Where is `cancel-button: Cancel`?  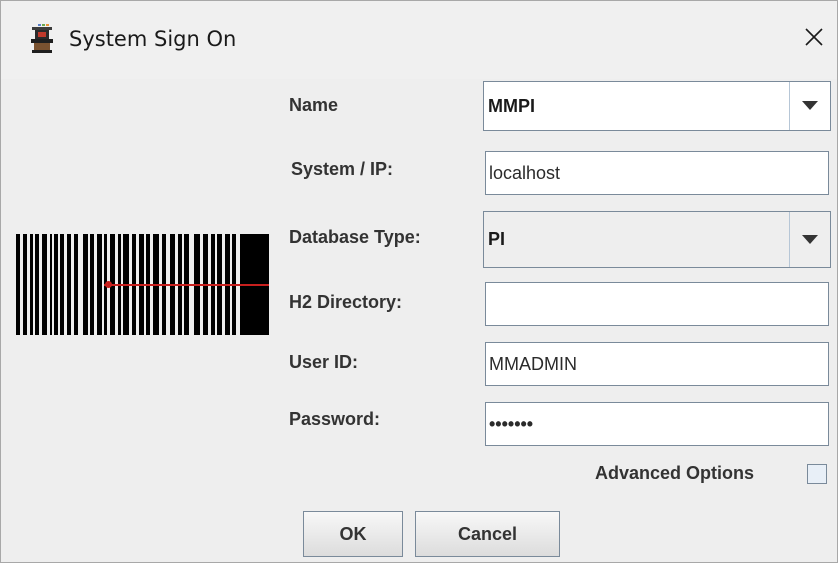 cancel-button: Cancel is located at coordinates (487, 534).